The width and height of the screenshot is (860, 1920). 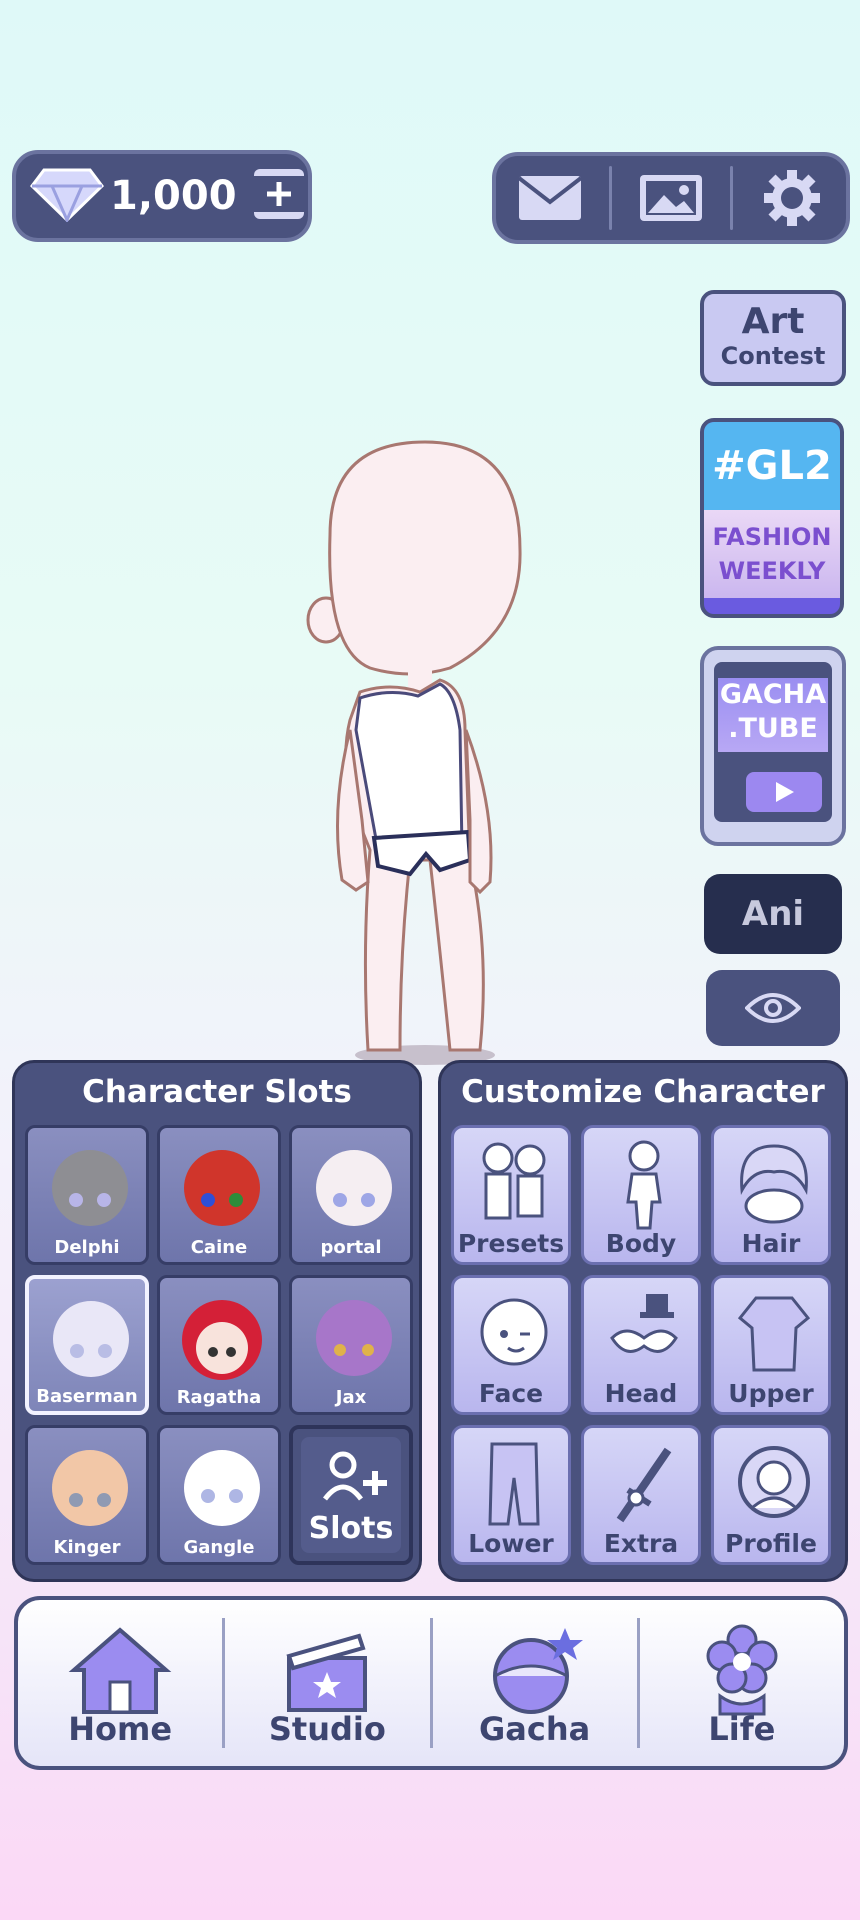 I want to click on flower-icon, so click(x=742, y=1670).